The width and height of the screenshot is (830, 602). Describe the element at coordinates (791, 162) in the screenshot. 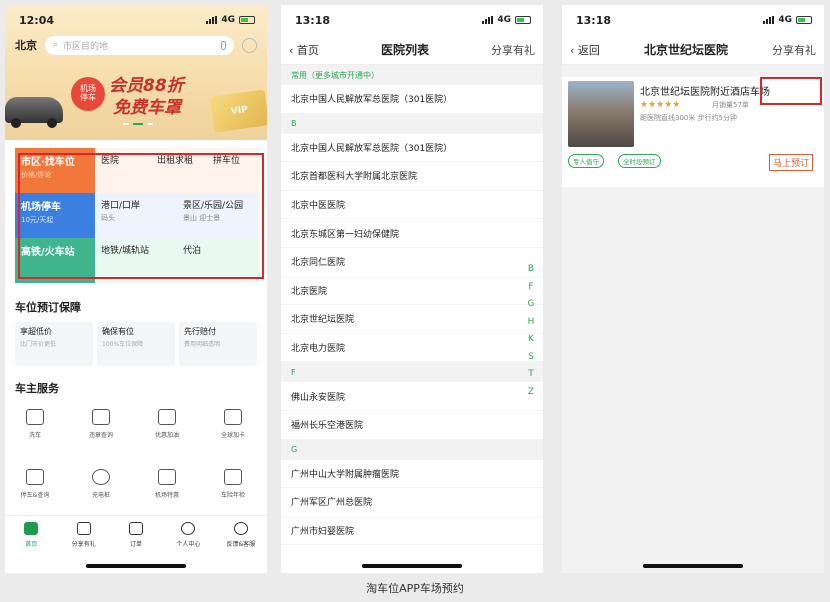

I see `book-now-button: 马上预订` at that location.